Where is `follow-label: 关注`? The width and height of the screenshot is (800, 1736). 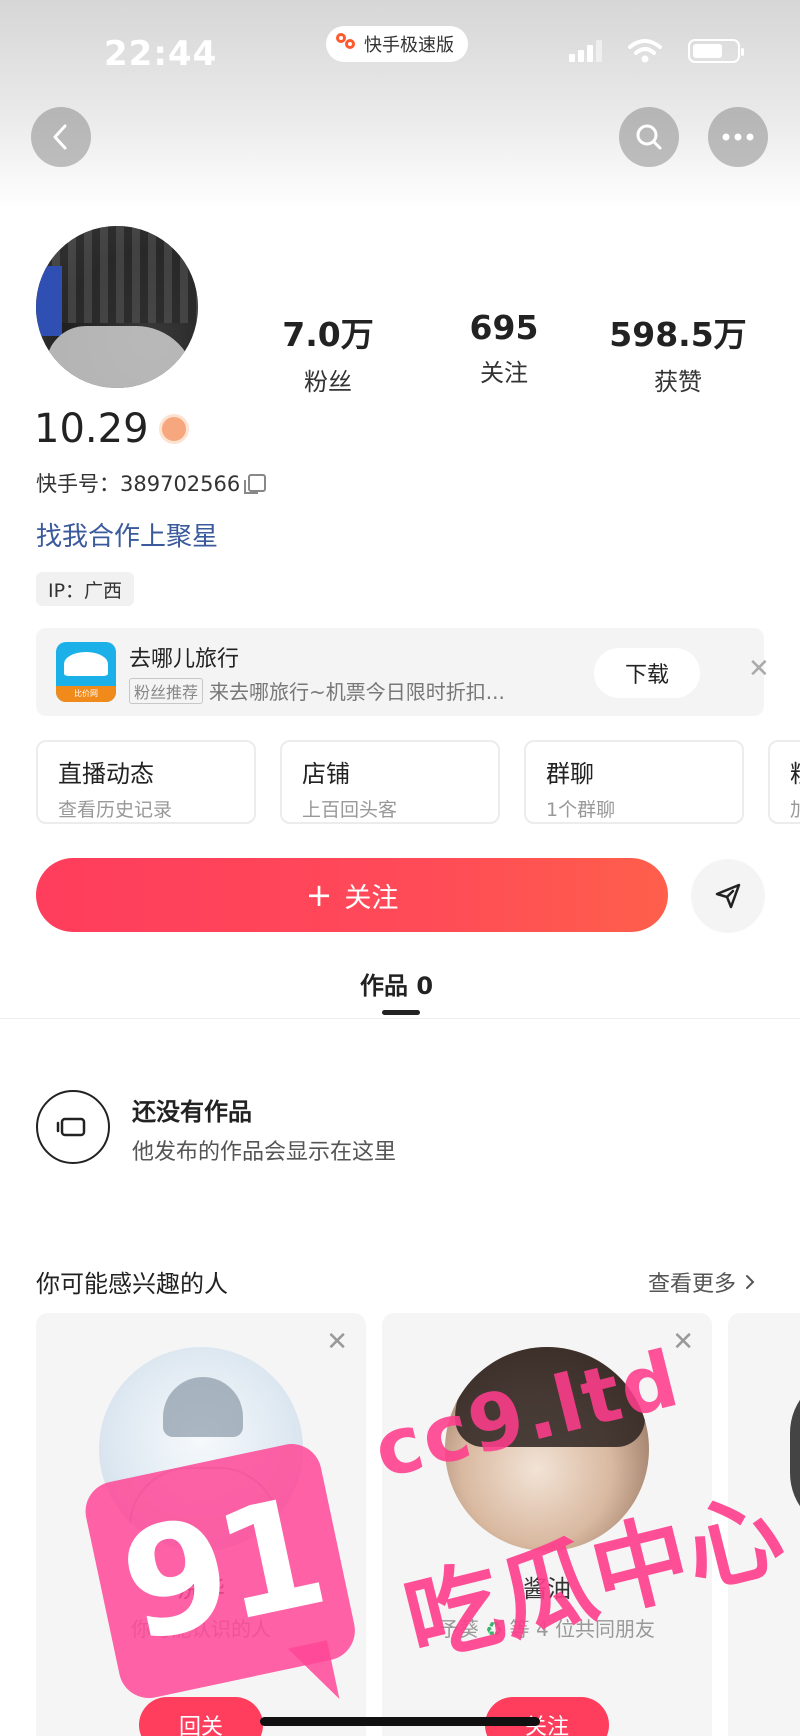 follow-label: 关注 is located at coordinates (371, 898).